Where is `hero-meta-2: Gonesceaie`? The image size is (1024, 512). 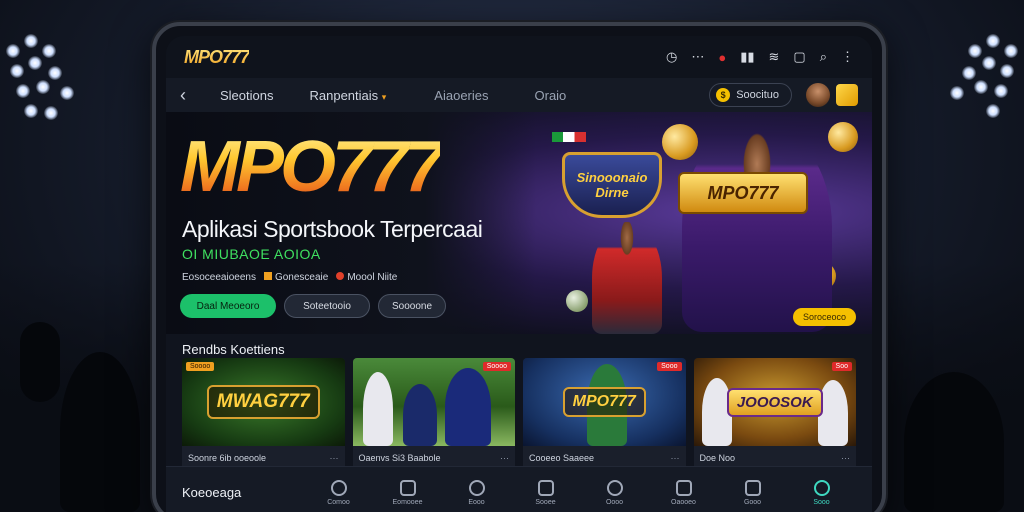 hero-meta-2: Gonesceaie is located at coordinates (295, 277).